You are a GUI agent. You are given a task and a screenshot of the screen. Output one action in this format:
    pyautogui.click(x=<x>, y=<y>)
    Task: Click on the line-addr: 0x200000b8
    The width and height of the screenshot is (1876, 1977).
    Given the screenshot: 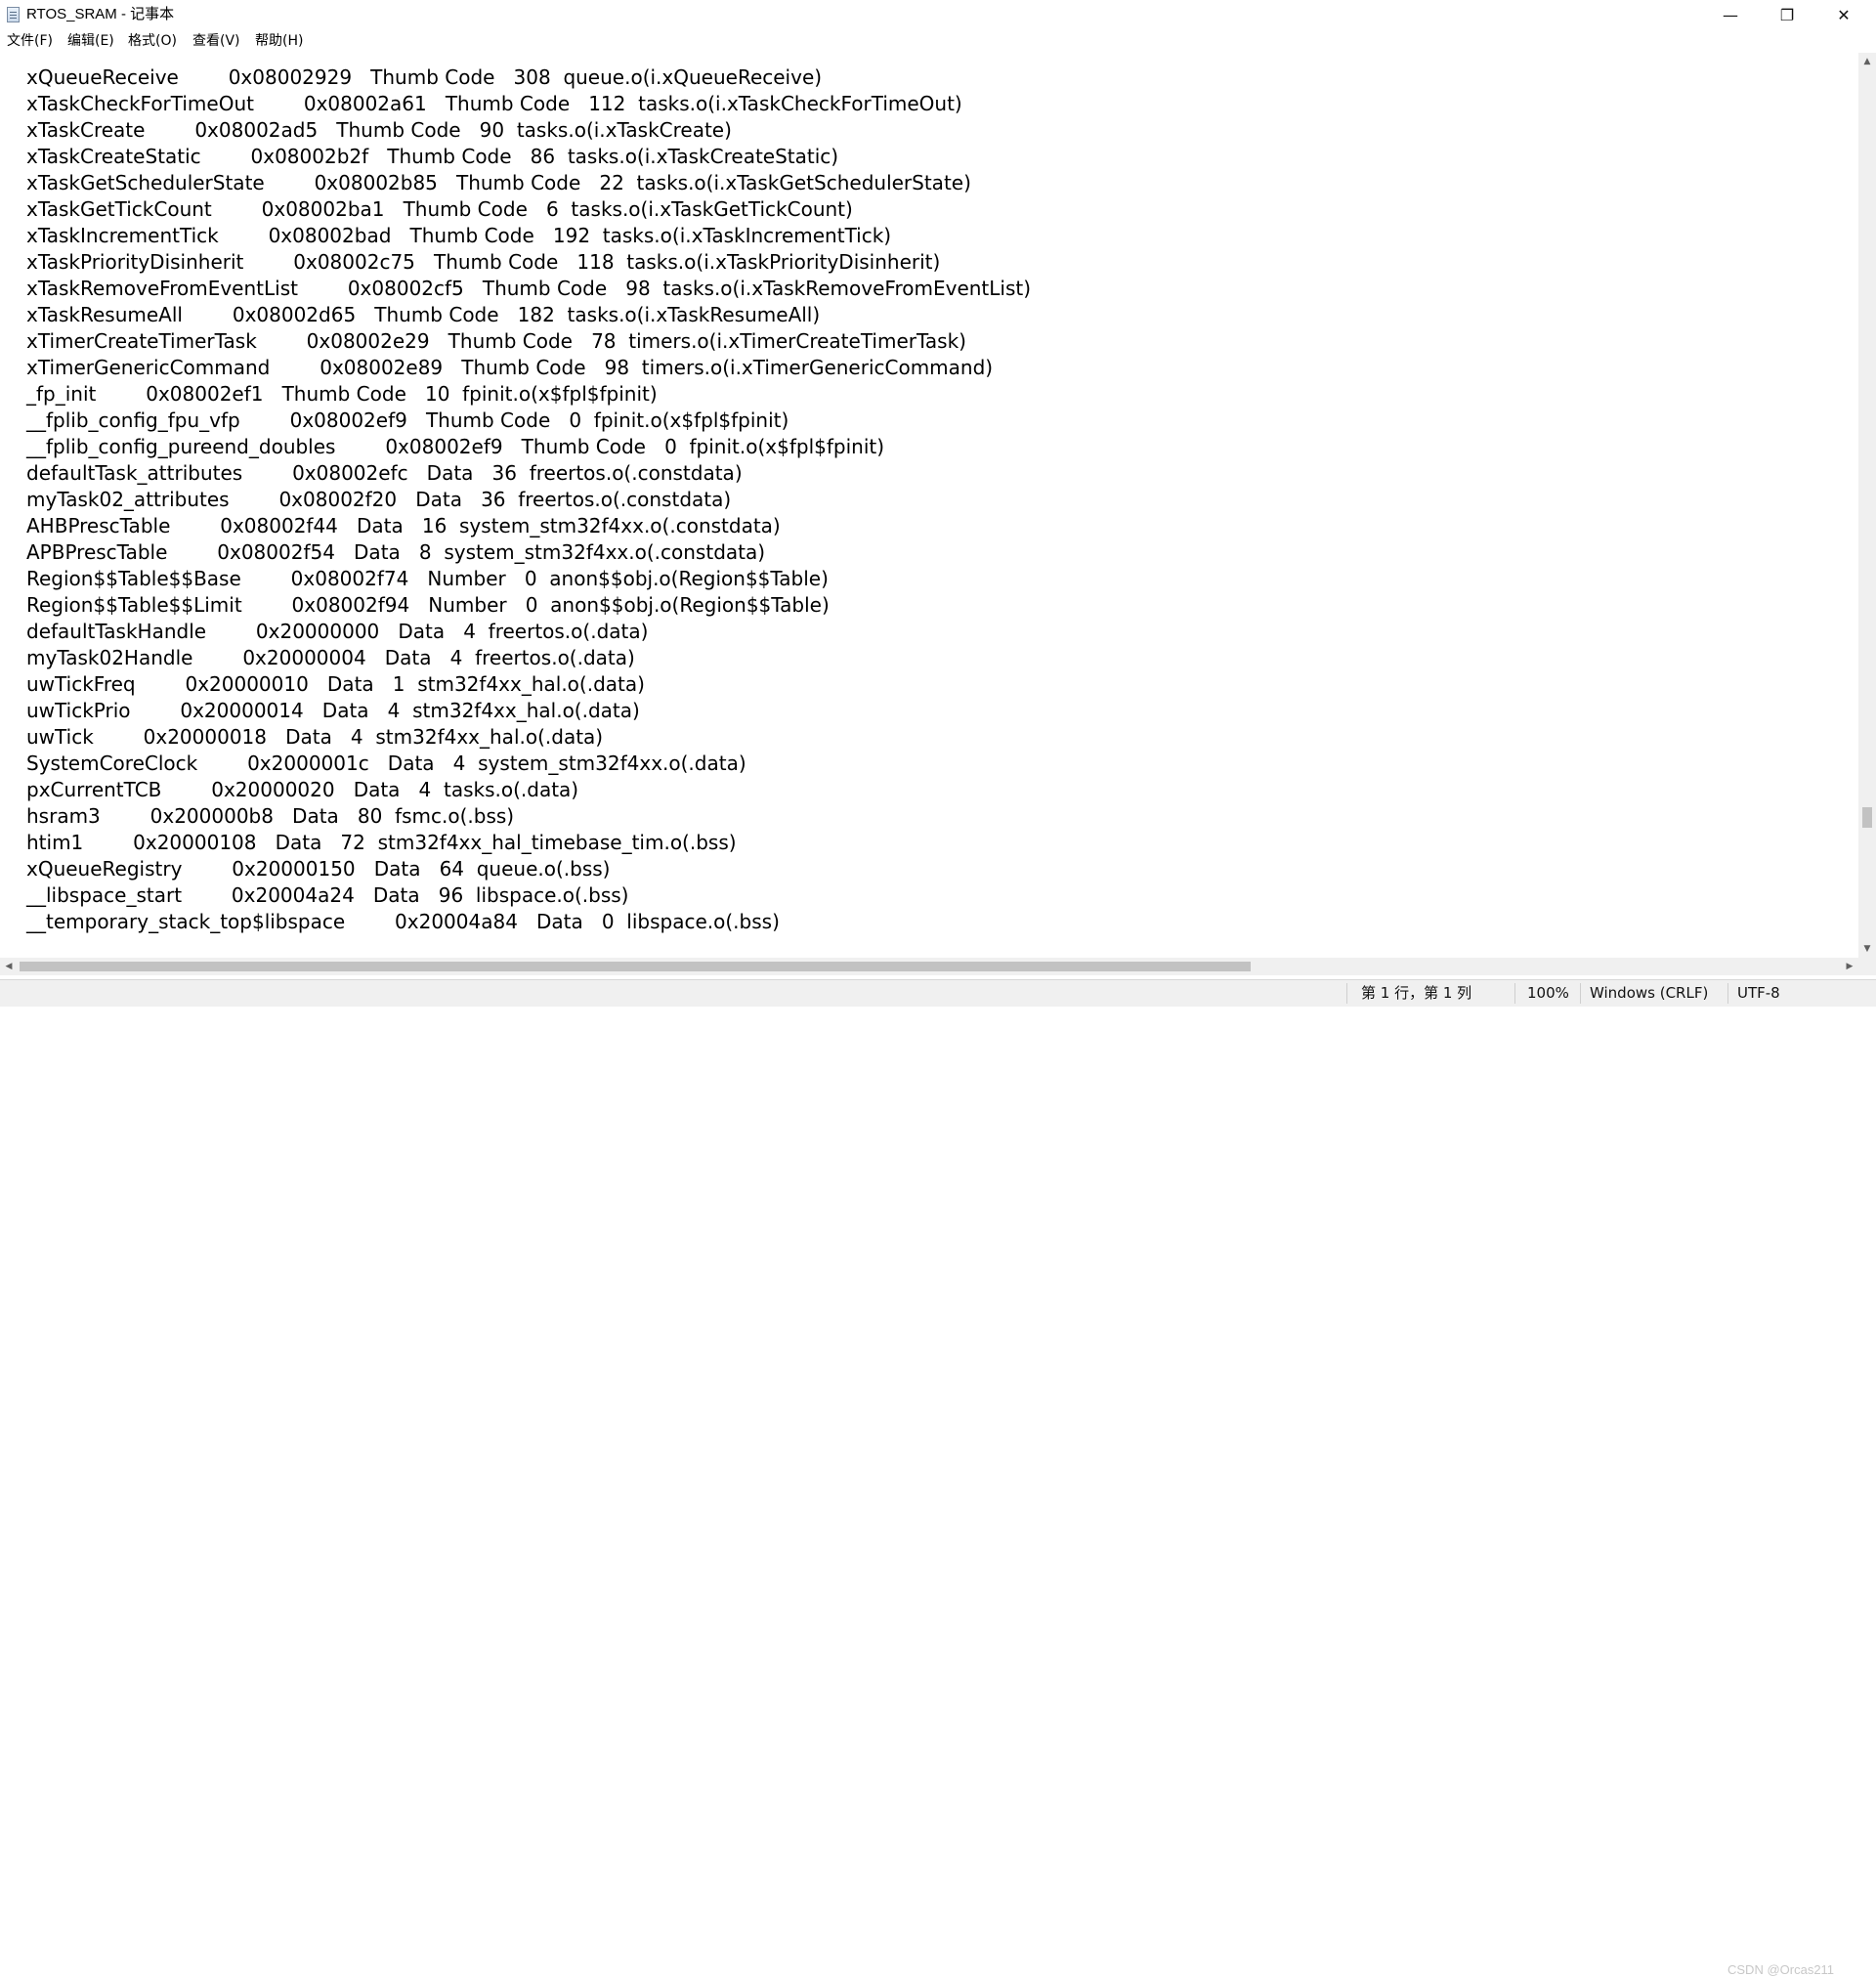 What is the action you would take?
    pyautogui.click(x=211, y=816)
    